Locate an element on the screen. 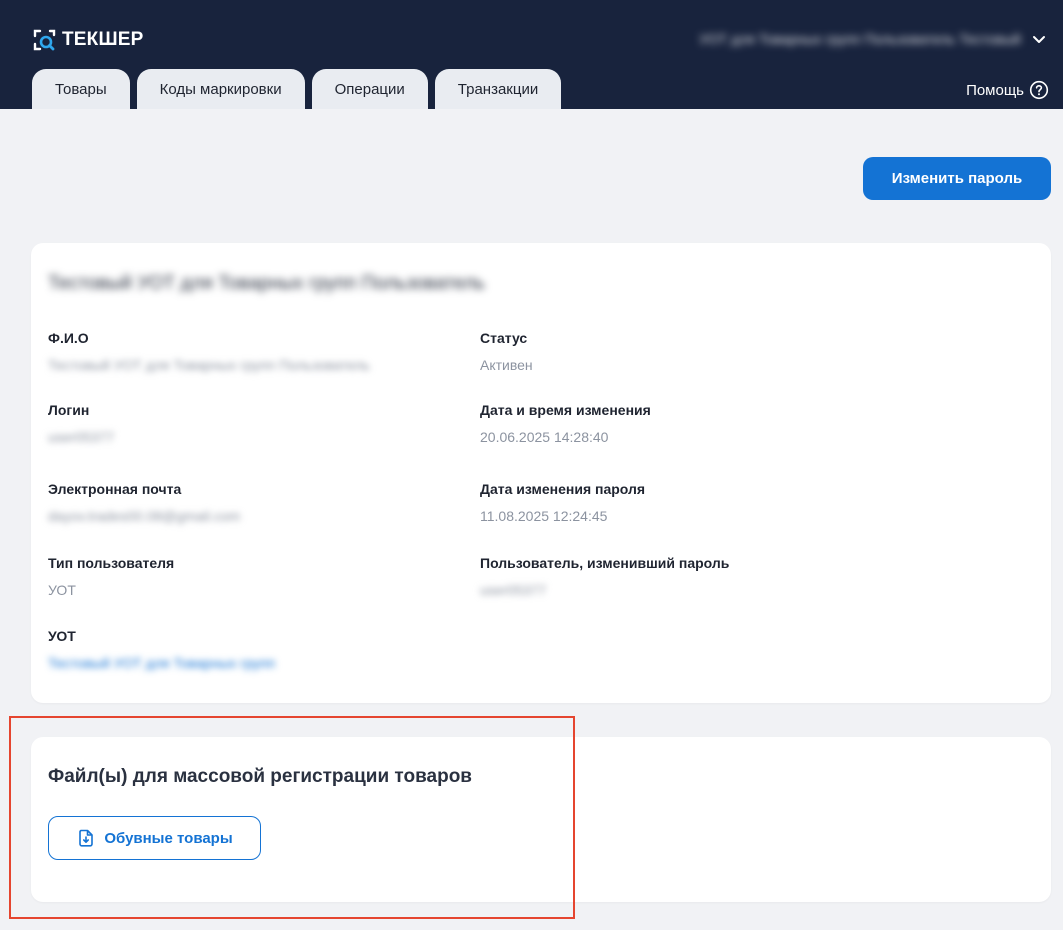 This screenshot has height=930, width=1063. password-changed-by-value: user05377 is located at coordinates (513, 590).